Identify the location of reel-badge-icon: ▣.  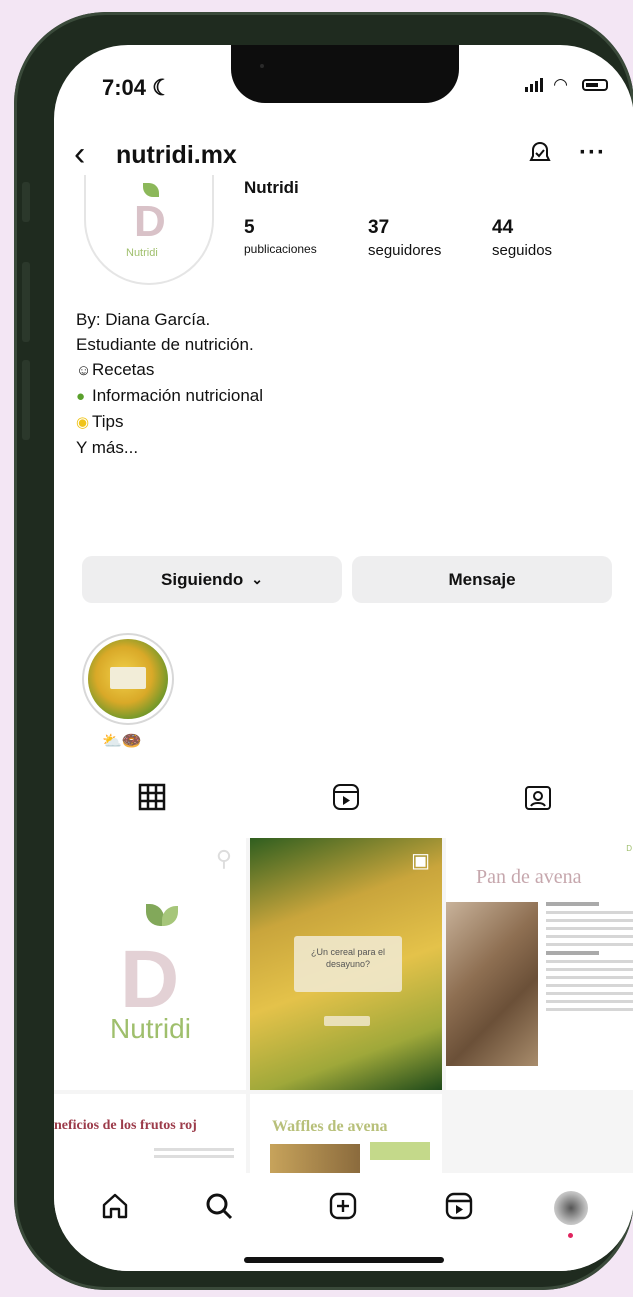
(420, 861).